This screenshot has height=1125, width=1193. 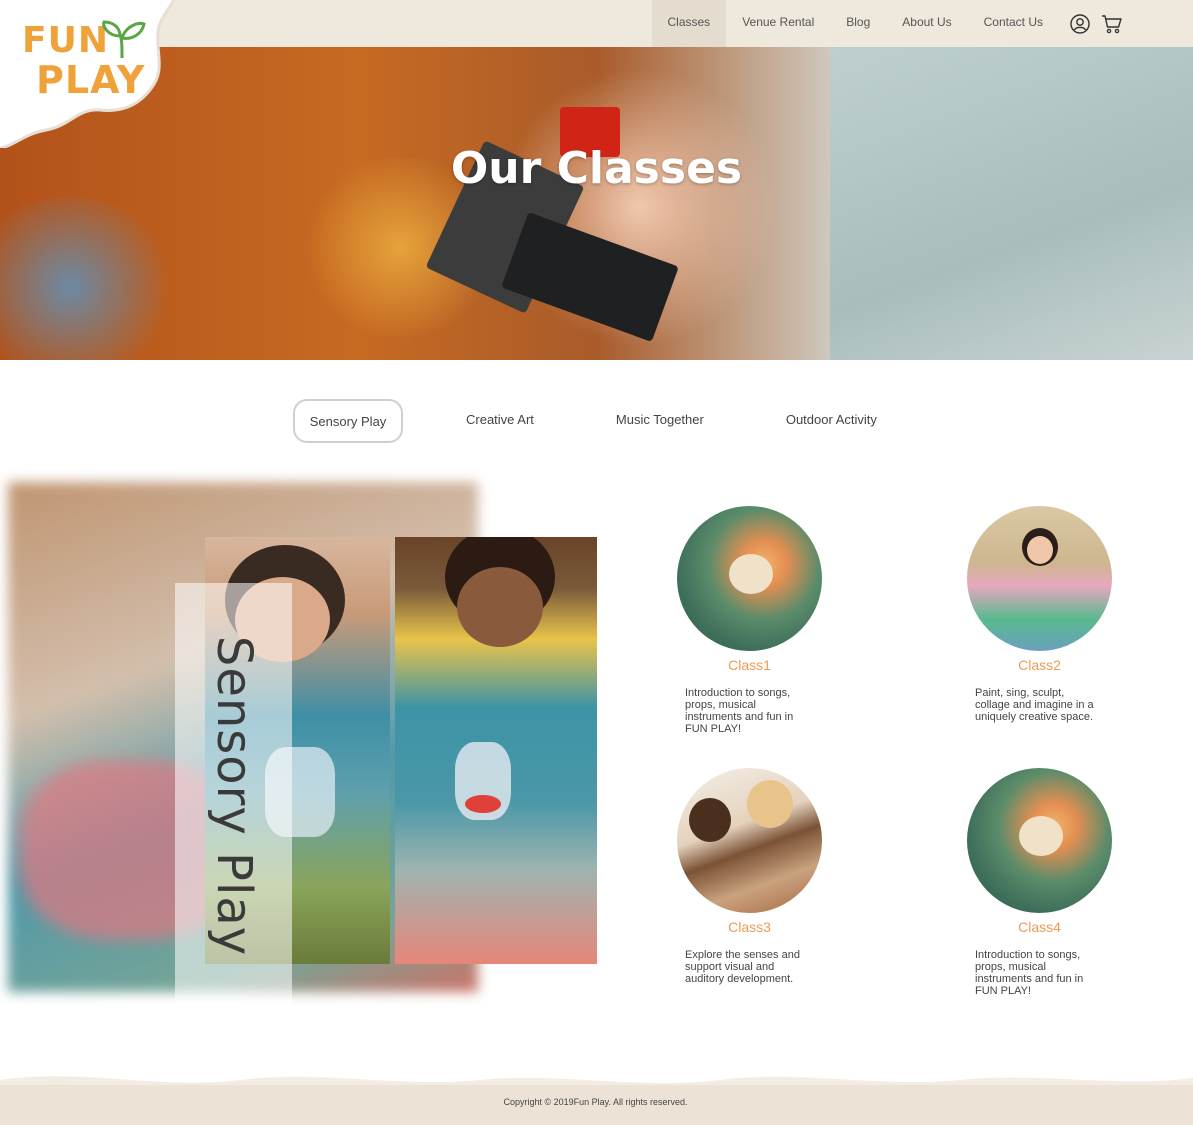 I want to click on feature-photo-right, so click(x=496, y=750).